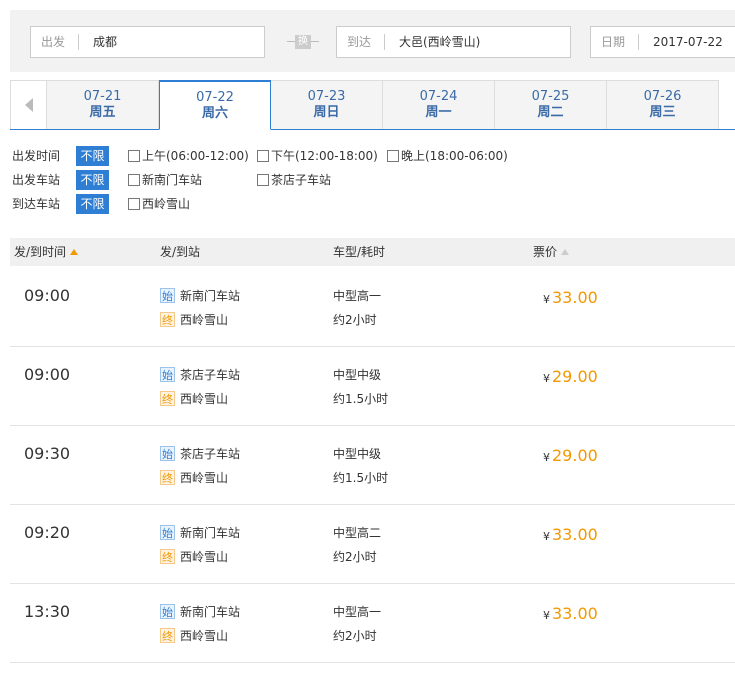 This screenshot has width=735, height=674. What do you see at coordinates (688, 42) in the screenshot?
I see `date-input: 2017-07-22` at bounding box center [688, 42].